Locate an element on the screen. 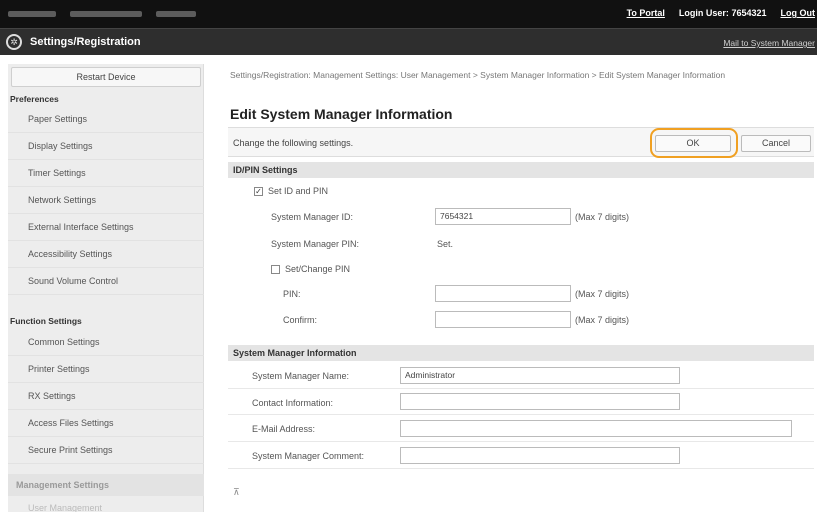 Image resolution: width=817 pixels, height=512 pixels. sidebar-item-timer-settings: Timer Settings is located at coordinates (106, 173).